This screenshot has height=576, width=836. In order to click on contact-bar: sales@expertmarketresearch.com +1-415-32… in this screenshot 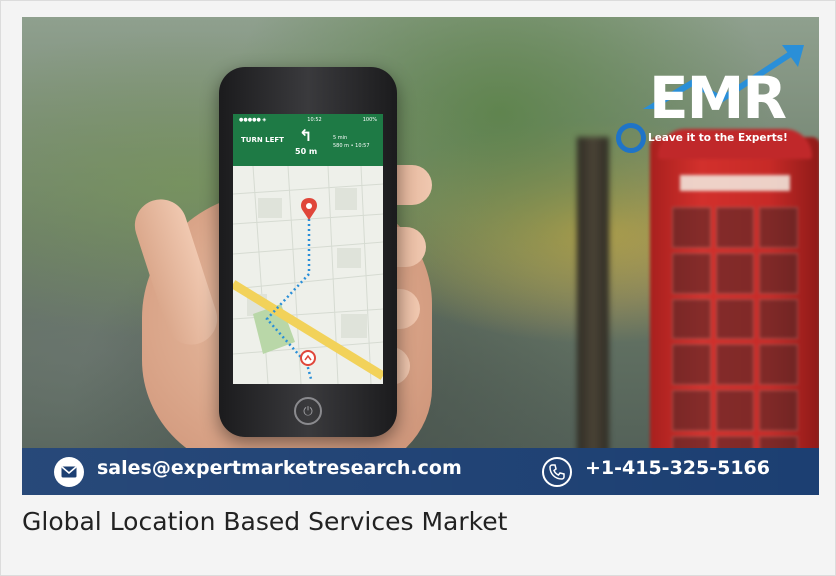, I will do `click(420, 471)`.